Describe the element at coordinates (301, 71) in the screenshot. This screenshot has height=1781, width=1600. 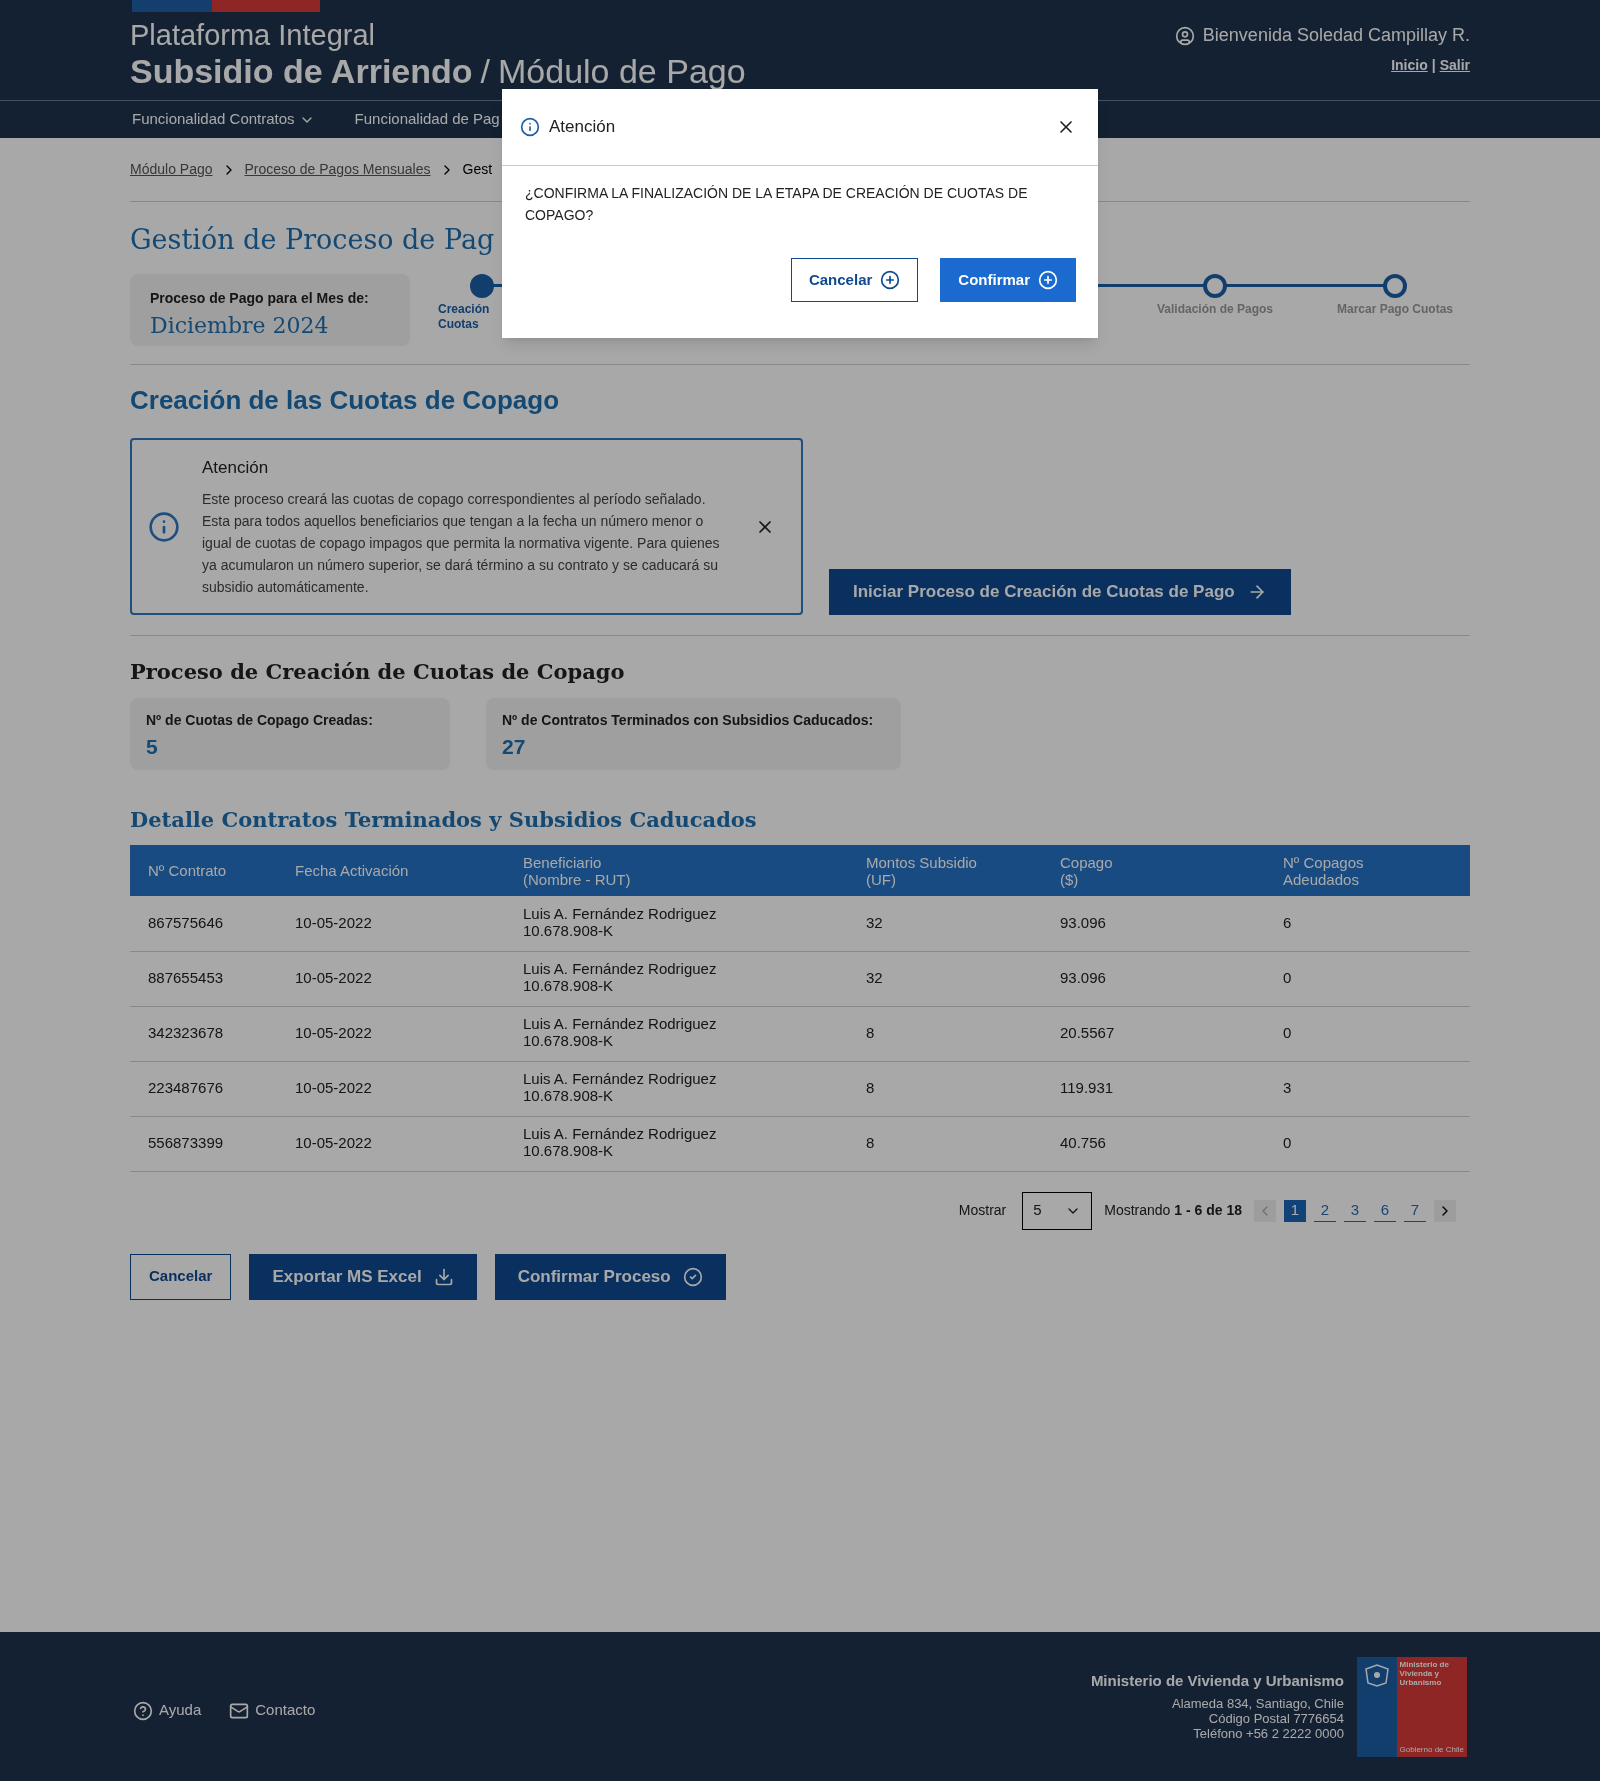
I see `app-title: Subsidio de Arriendo` at that location.